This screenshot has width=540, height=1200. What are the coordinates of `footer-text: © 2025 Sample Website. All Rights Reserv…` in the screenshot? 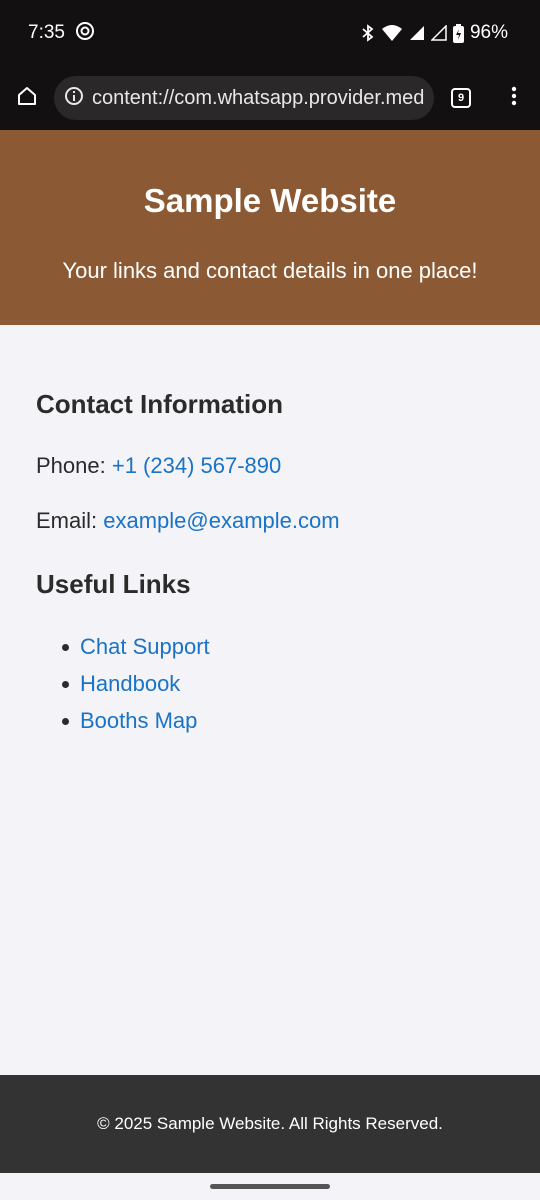 It's located at (270, 1123).